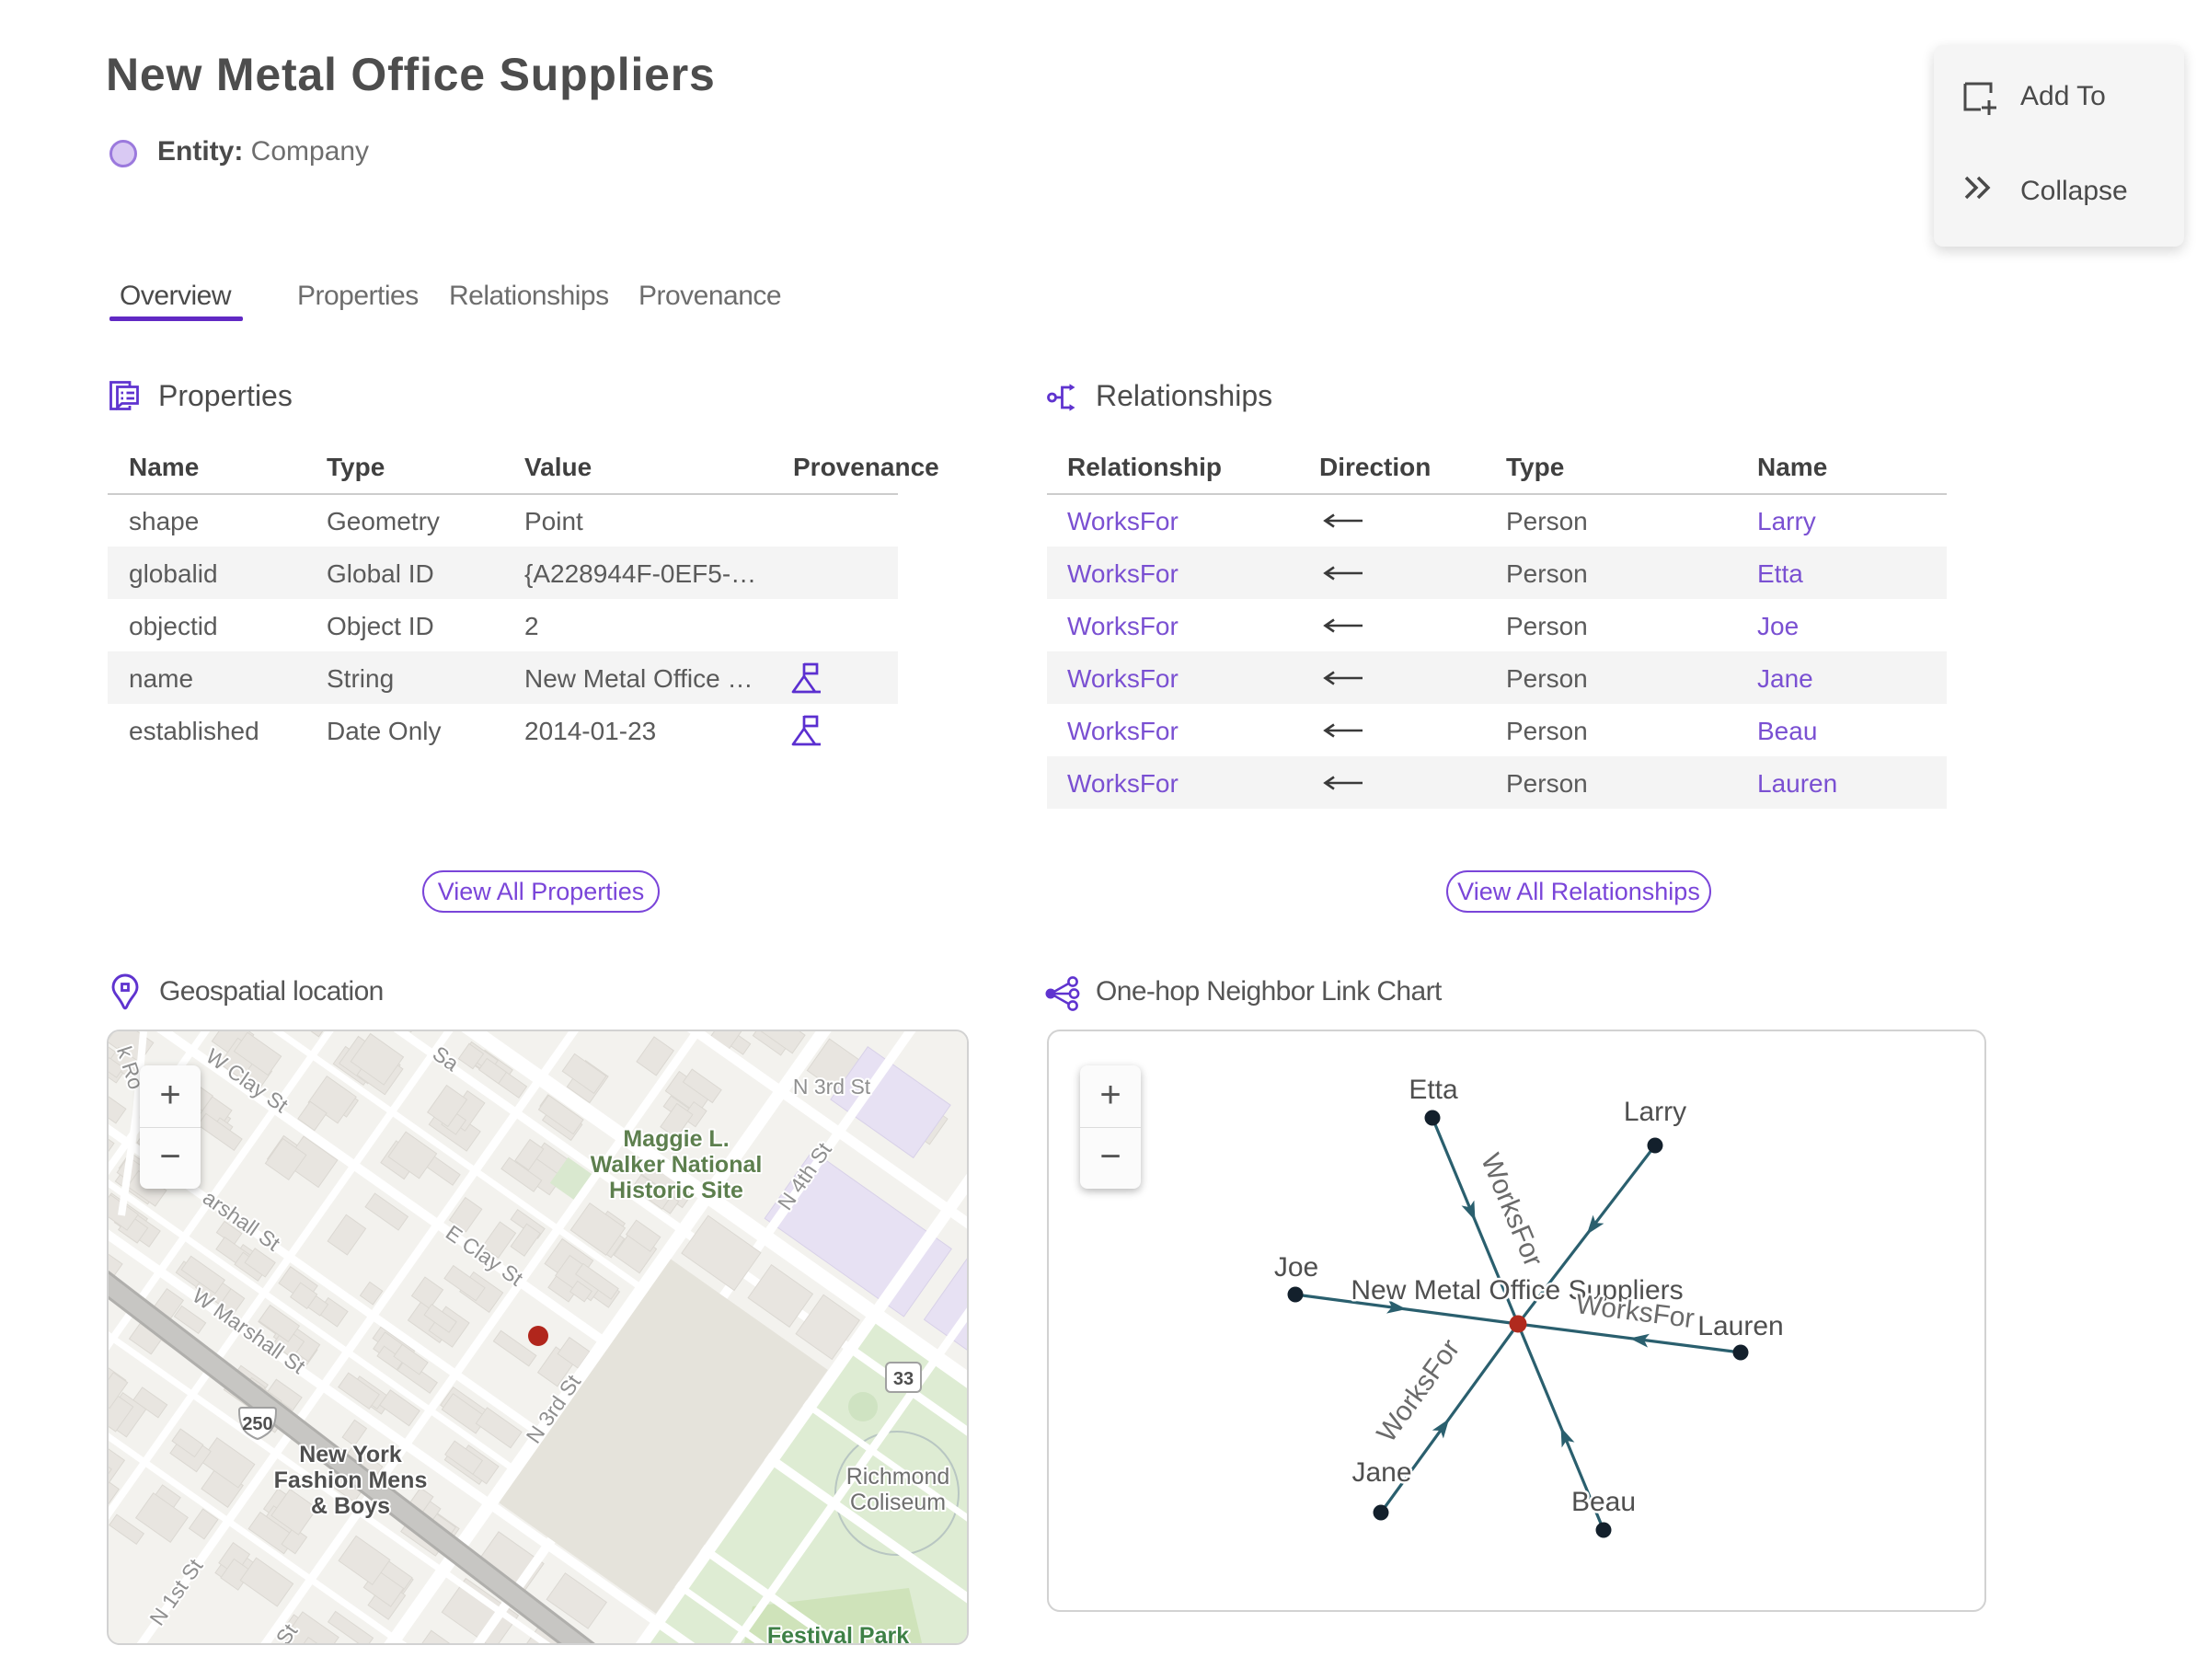 The width and height of the screenshot is (2208, 1680). Describe the element at coordinates (351, 1480) in the screenshot. I see `svg-text: Fashion Mens` at that location.